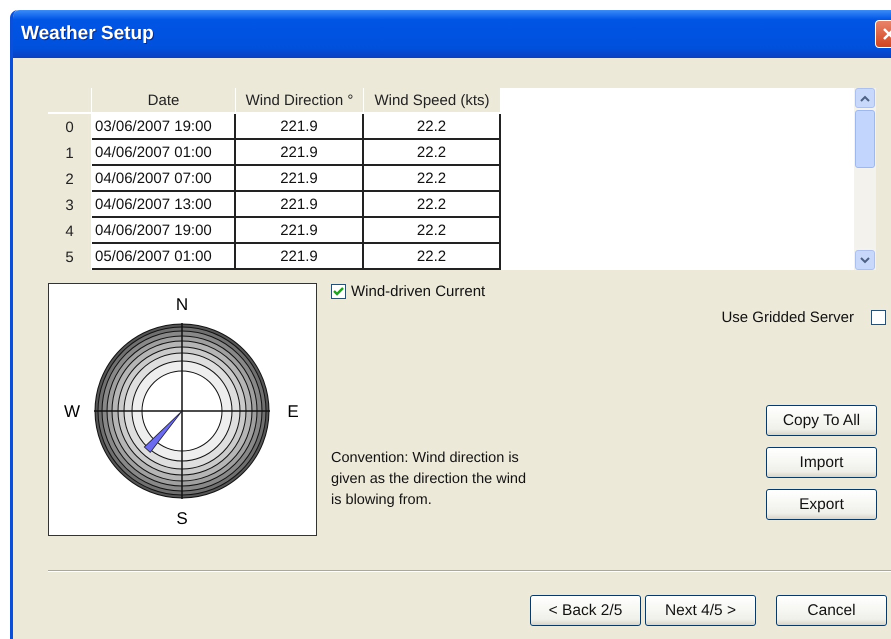 This screenshot has height=639, width=891. I want to click on table-cell: 05/06/2007 01:00, so click(164, 257).